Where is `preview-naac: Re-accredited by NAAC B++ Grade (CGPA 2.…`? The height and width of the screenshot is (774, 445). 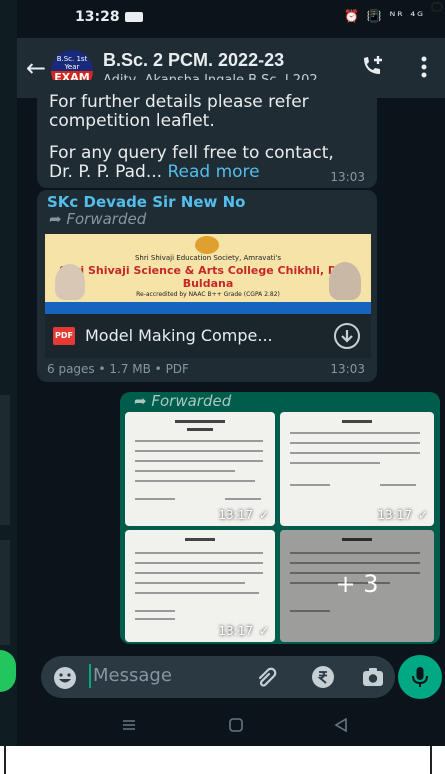
preview-naac: Re-accredited by NAAC B++ Grade (CGPA 2.… is located at coordinates (208, 294).